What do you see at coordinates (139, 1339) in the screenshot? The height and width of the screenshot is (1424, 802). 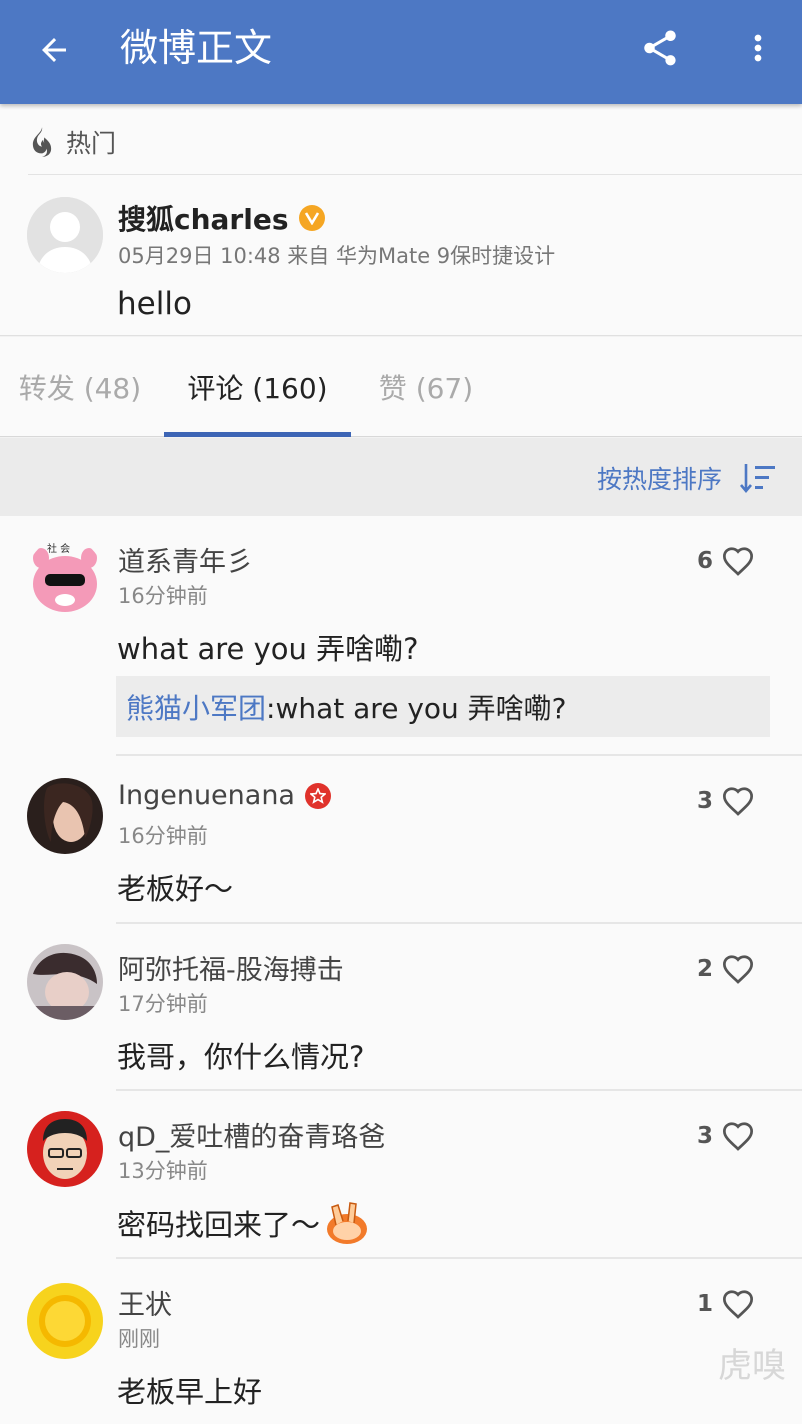 I see `comment-time: 刚刚` at bounding box center [139, 1339].